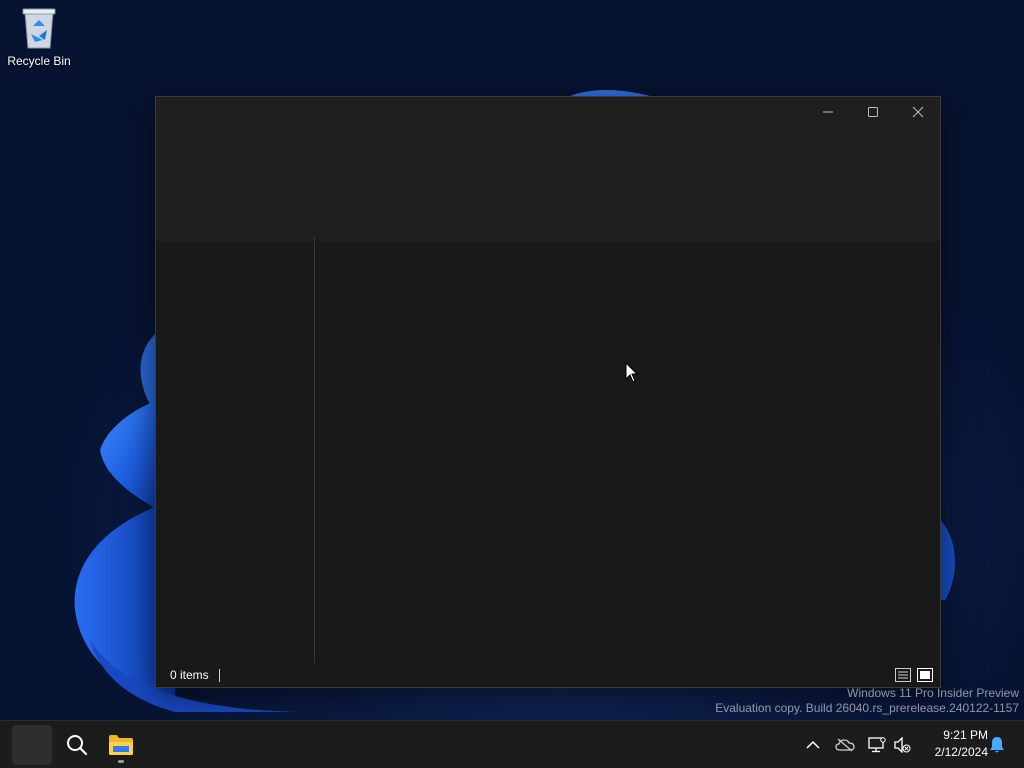 This screenshot has width=1024, height=768. I want to click on minimize-button, so click(828, 112).